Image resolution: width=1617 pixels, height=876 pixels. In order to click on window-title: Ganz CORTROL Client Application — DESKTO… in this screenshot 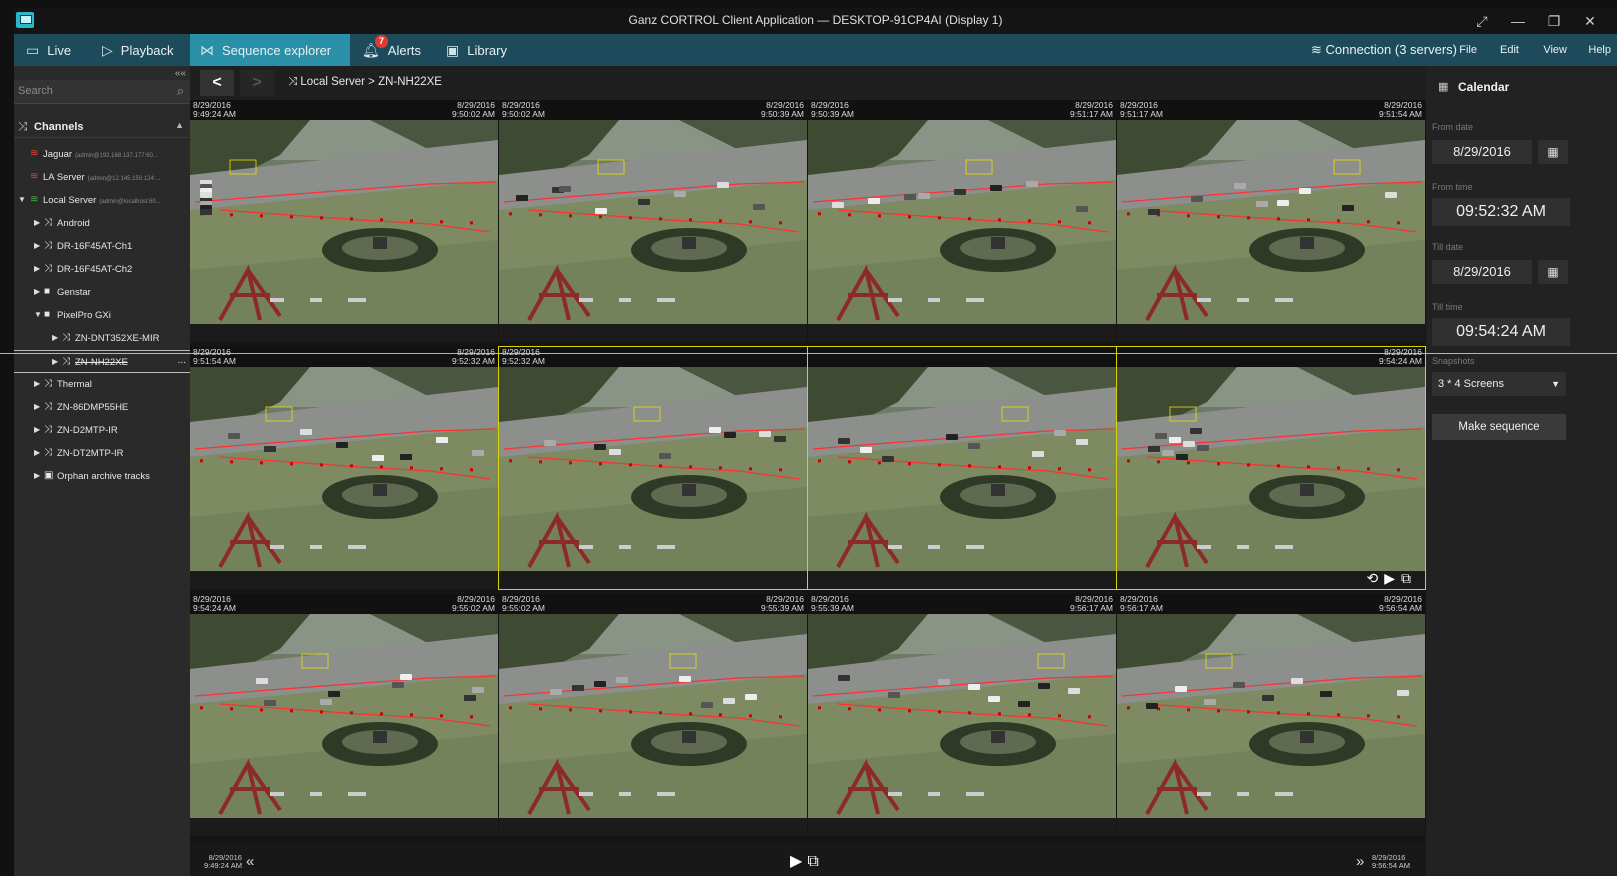, I will do `click(815, 20)`.